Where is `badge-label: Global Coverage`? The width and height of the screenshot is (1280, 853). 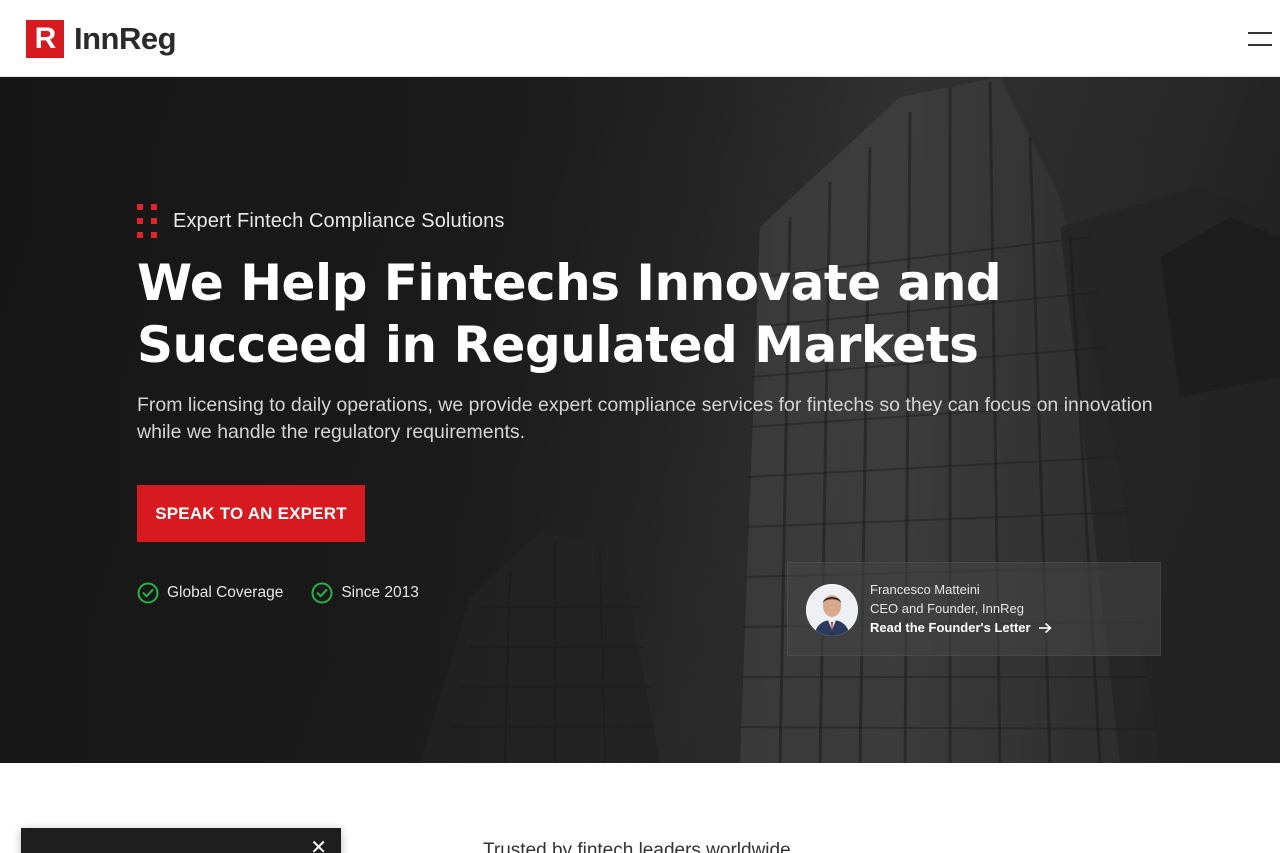 badge-label: Global Coverage is located at coordinates (225, 592).